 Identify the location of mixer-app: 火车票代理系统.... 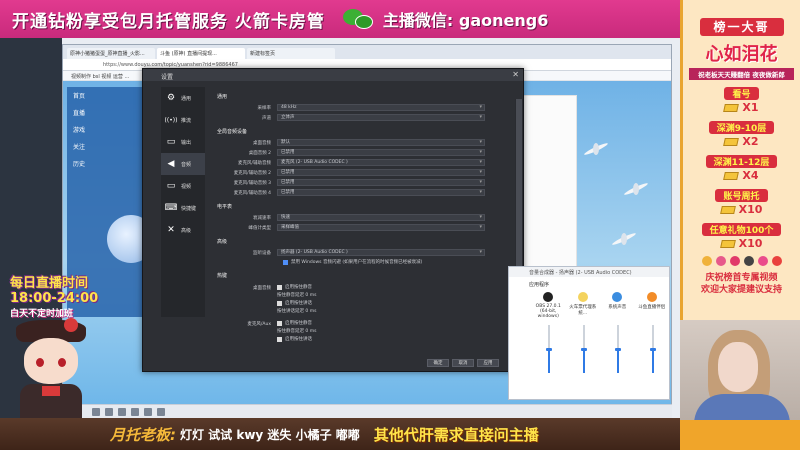
(583, 305).